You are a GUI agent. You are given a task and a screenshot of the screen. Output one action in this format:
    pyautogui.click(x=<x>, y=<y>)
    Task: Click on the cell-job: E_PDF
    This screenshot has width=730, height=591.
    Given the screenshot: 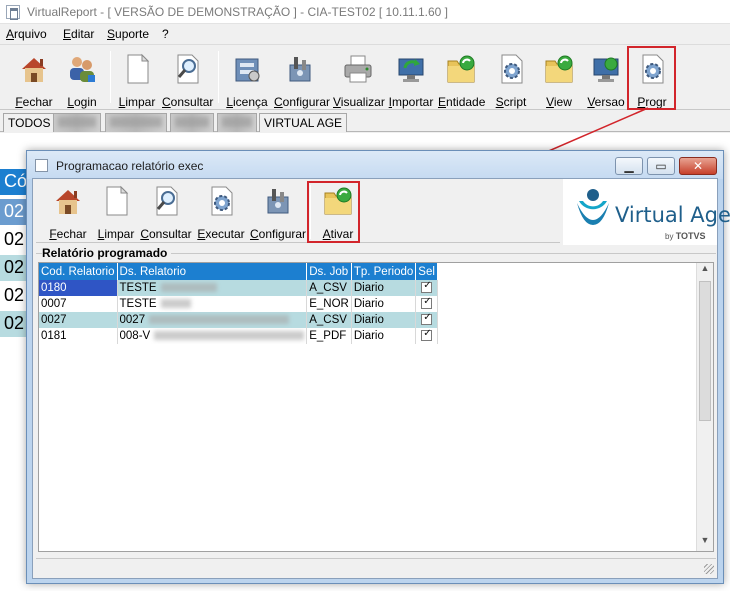 What is the action you would take?
    pyautogui.click(x=329, y=336)
    